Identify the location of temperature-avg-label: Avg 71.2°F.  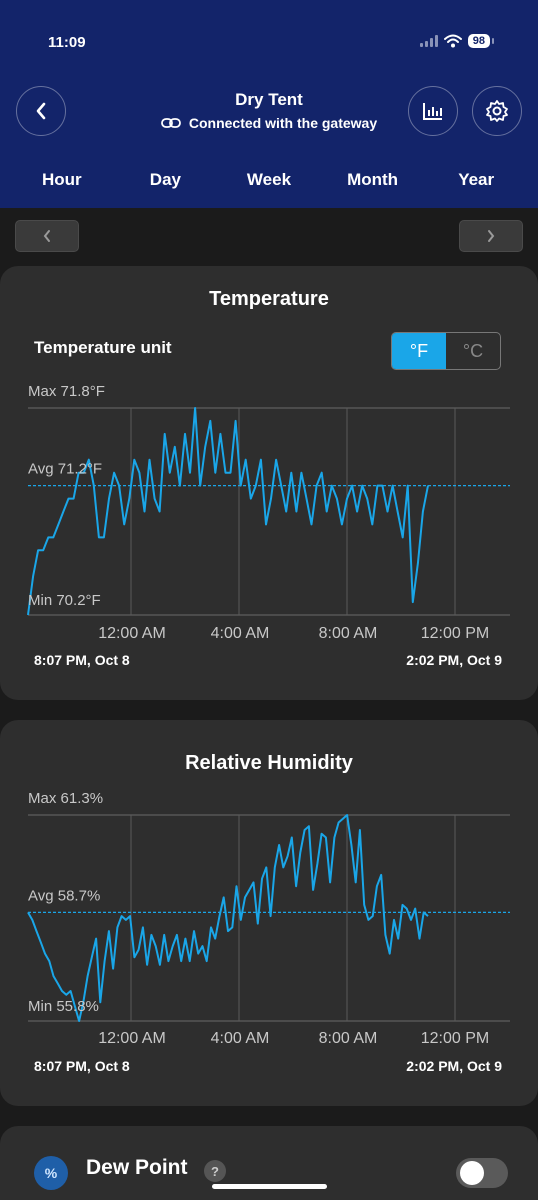
(65, 469).